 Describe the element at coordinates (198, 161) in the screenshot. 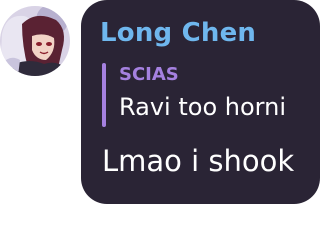

I see `message-text: Lmao i shook` at that location.